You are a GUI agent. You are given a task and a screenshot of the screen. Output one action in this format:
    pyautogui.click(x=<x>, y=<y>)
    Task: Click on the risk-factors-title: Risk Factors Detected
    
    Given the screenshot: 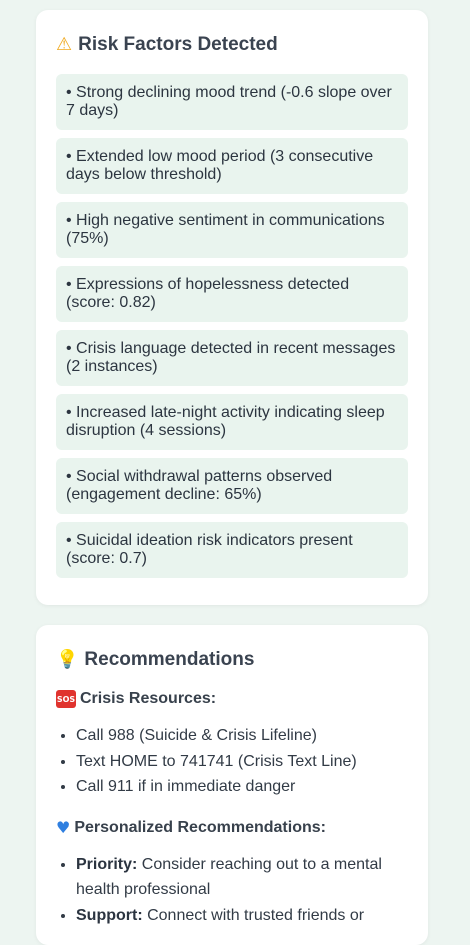 What is the action you would take?
    pyautogui.click(x=178, y=44)
    